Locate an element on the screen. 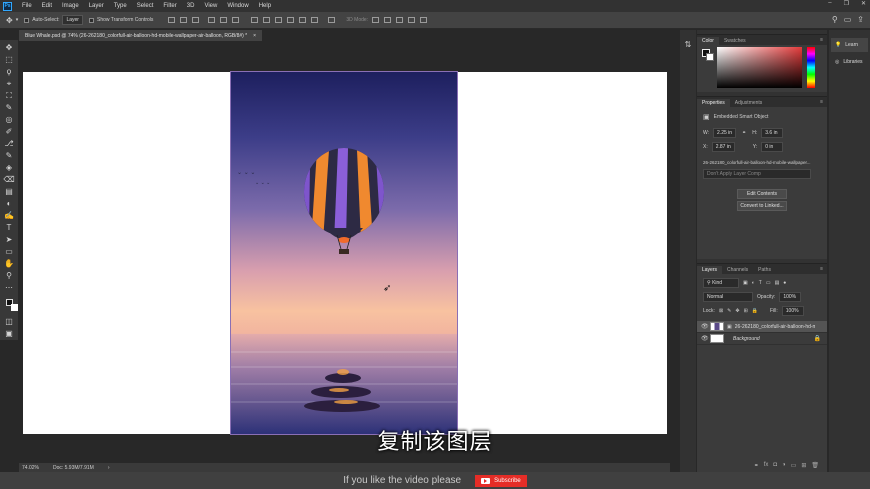  3d-roll-icon is located at coordinates (388, 20).